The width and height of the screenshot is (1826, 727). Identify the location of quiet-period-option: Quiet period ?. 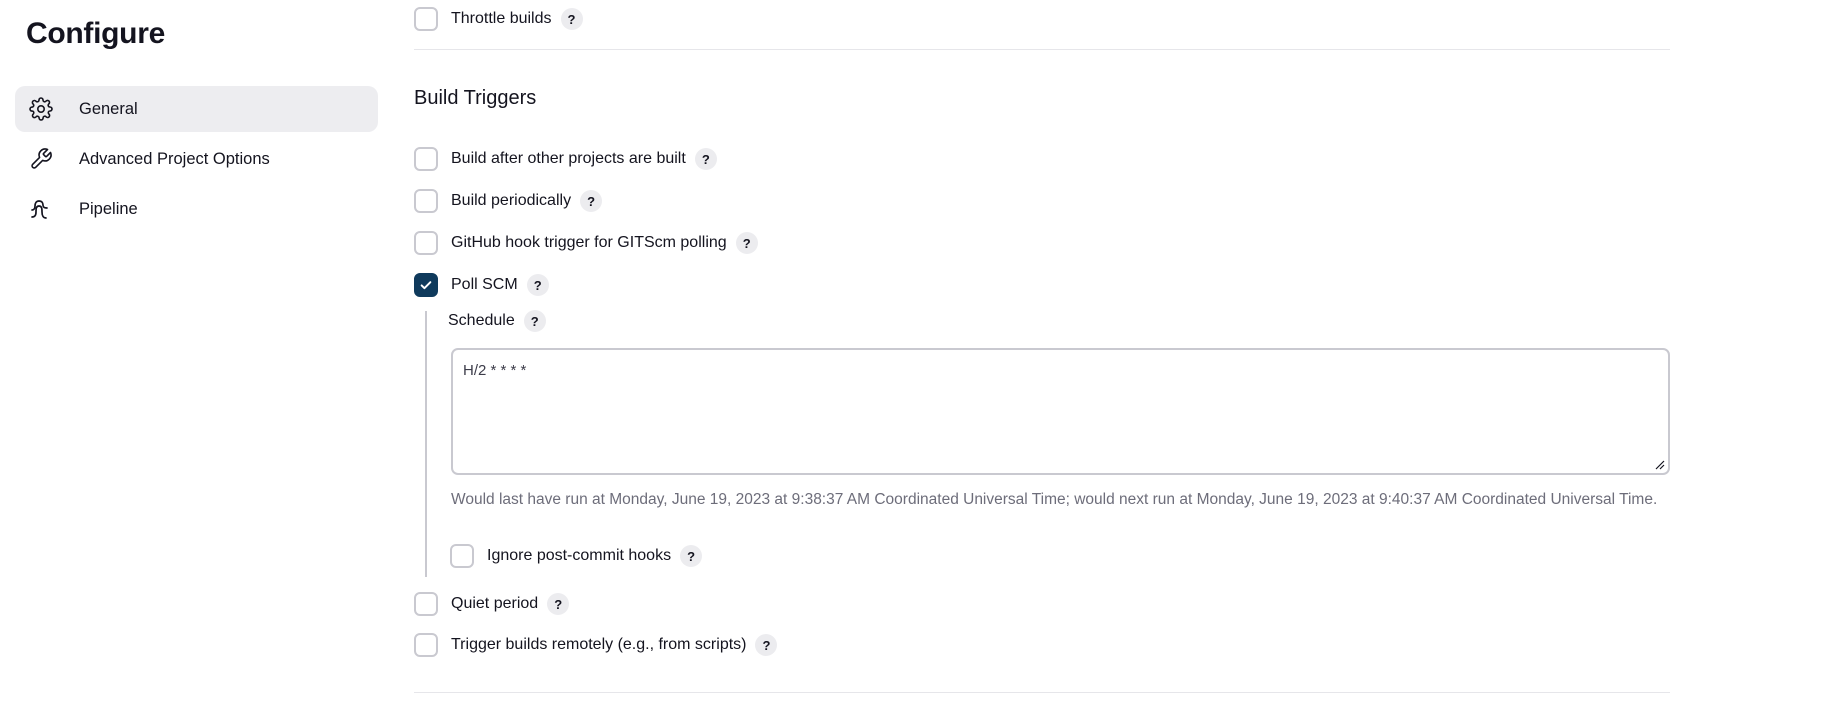
(492, 604).